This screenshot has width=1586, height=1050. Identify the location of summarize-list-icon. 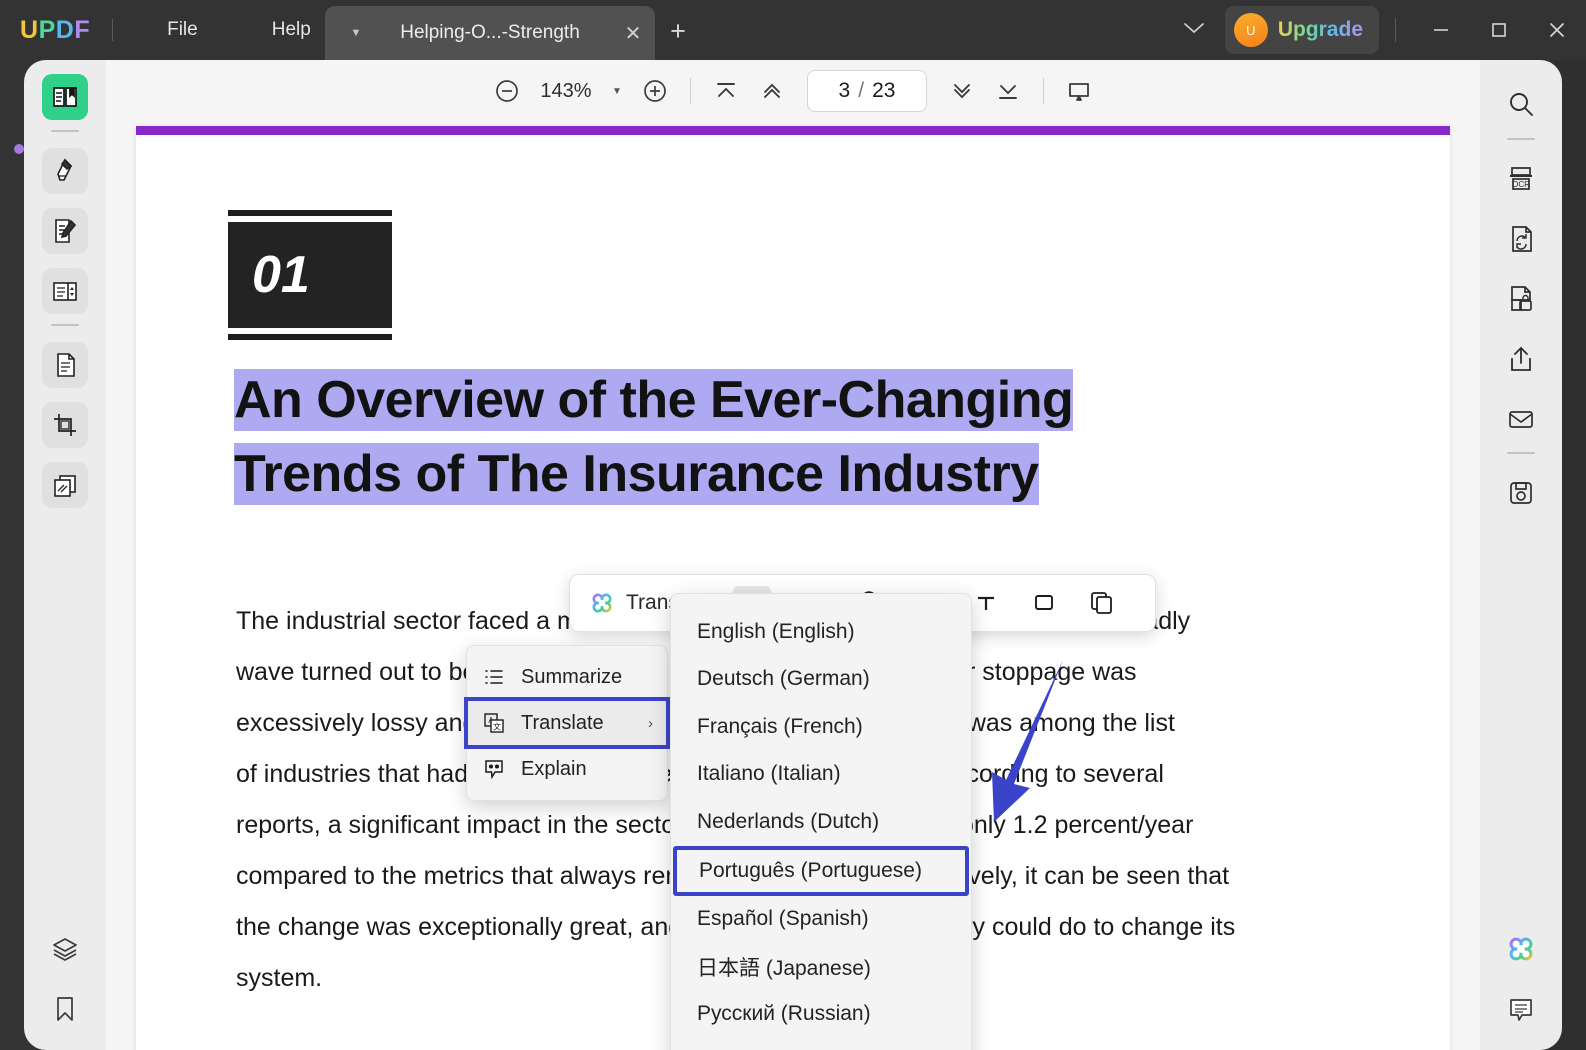
(494, 677).